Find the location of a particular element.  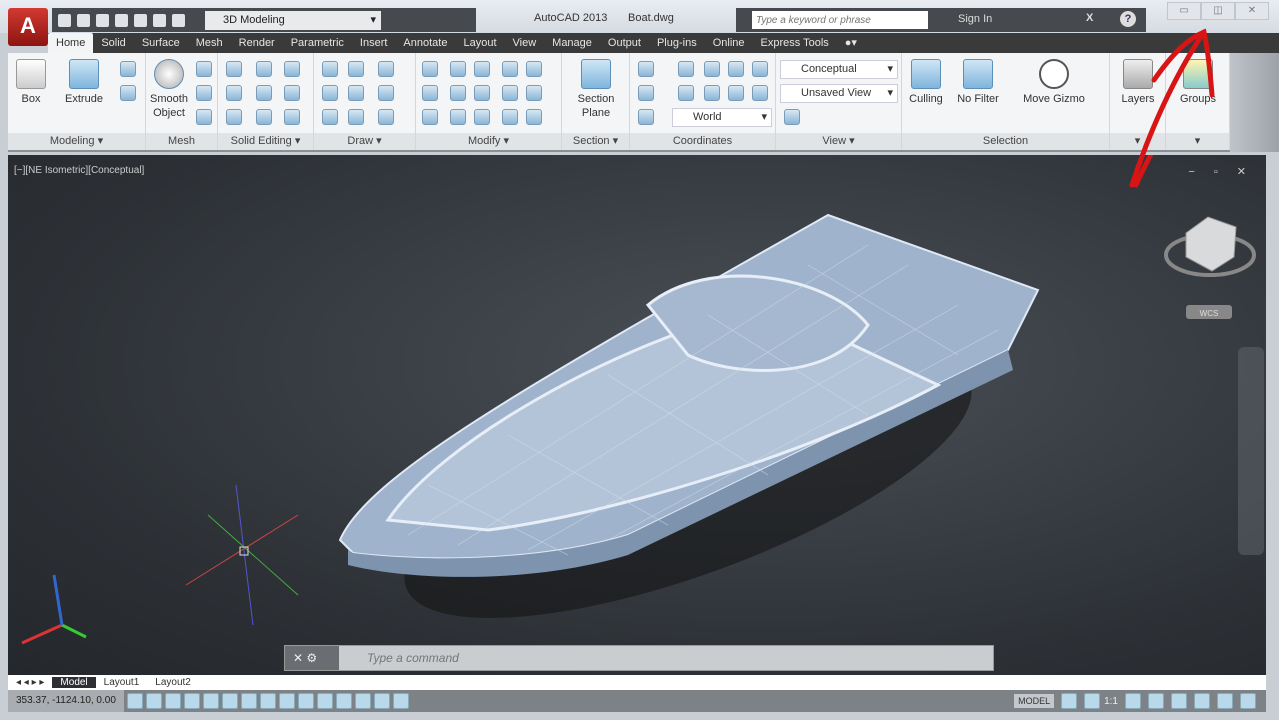

move-gizmo-button: Move Gizmo is located at coordinates (1054, 82).